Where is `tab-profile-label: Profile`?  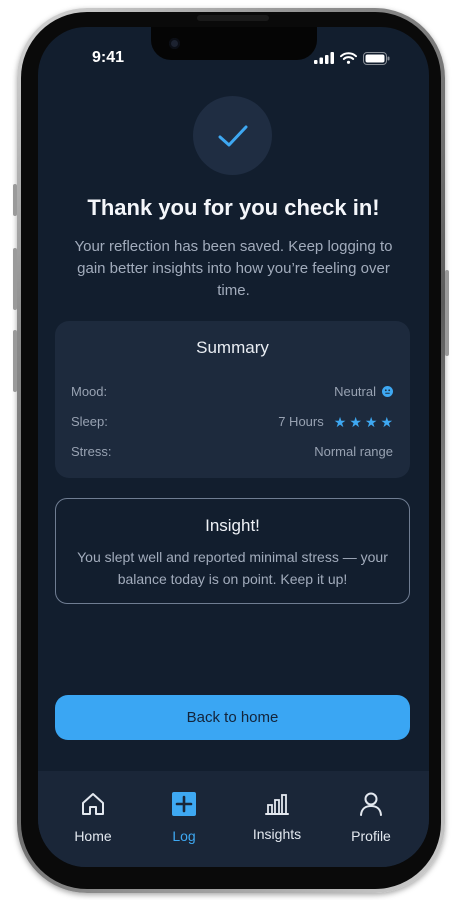
tab-profile-label: Profile is located at coordinates (371, 836).